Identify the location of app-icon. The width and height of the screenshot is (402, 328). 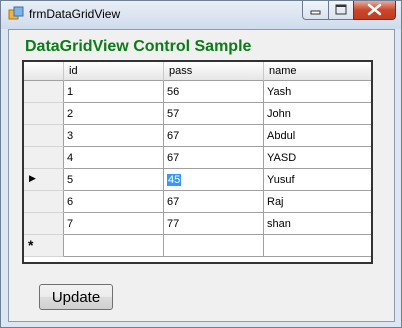
(16, 13).